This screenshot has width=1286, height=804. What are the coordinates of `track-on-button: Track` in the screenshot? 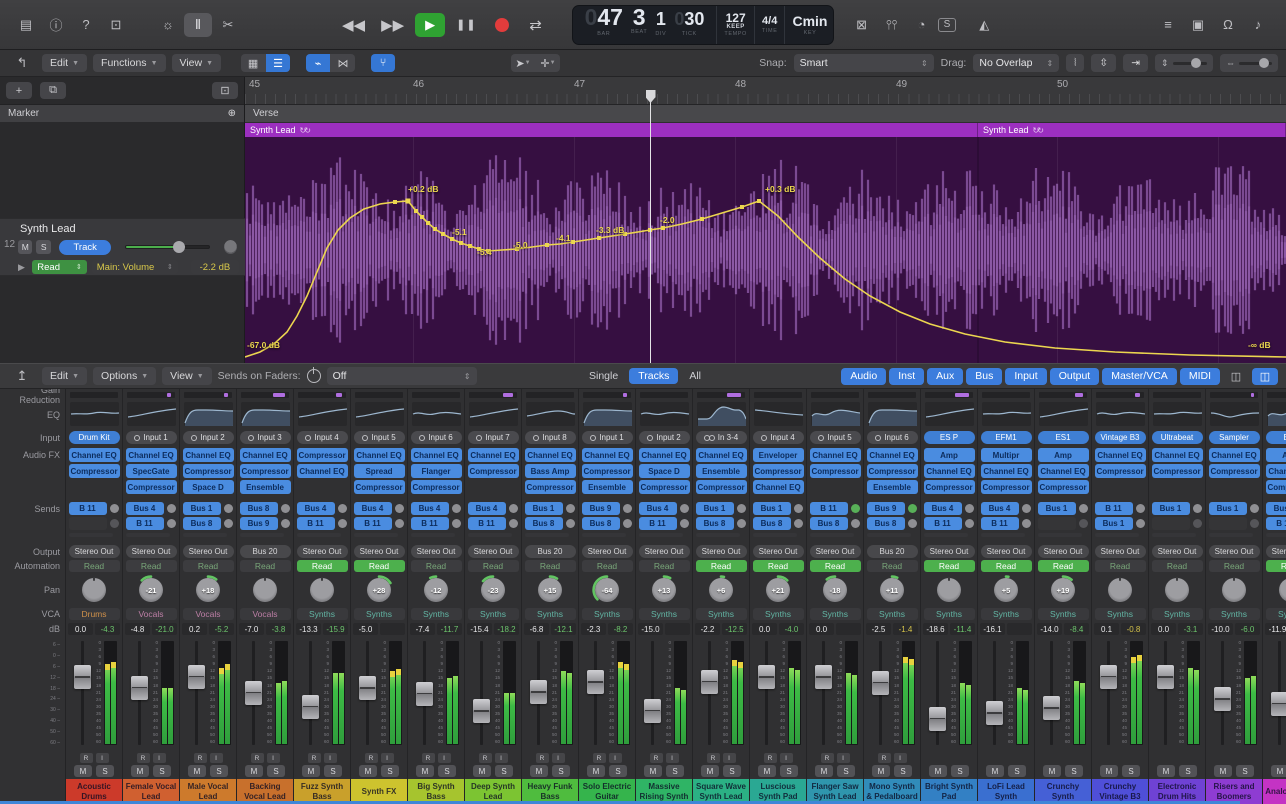 It's located at (85, 247).